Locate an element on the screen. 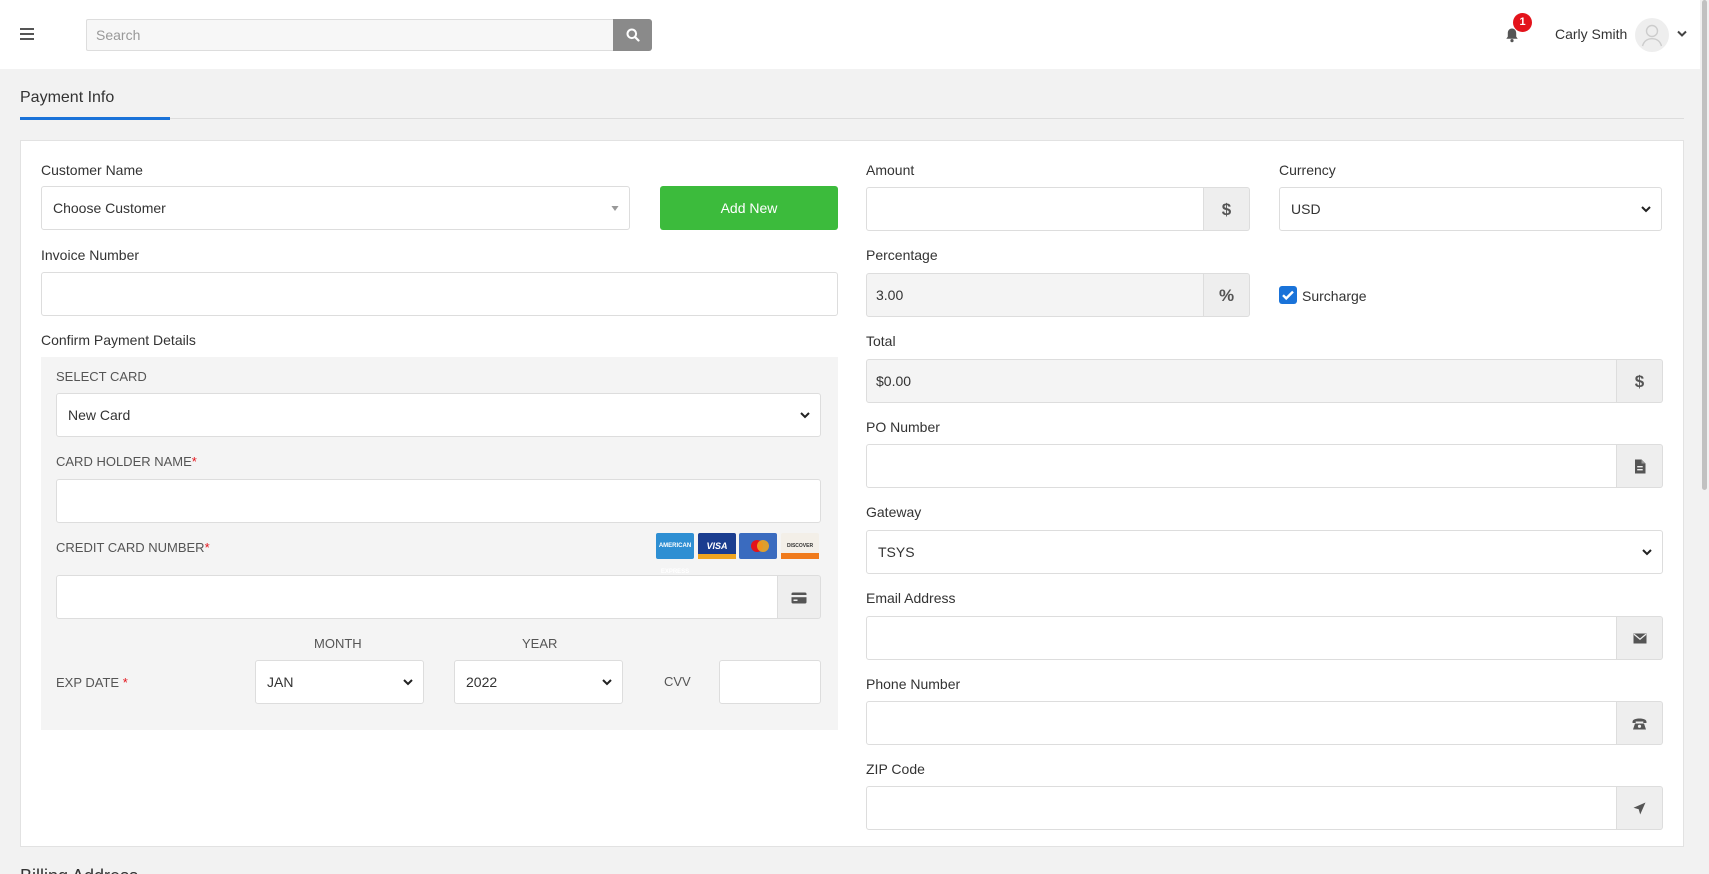 The image size is (1709, 874). search-input is located at coordinates (349, 35).